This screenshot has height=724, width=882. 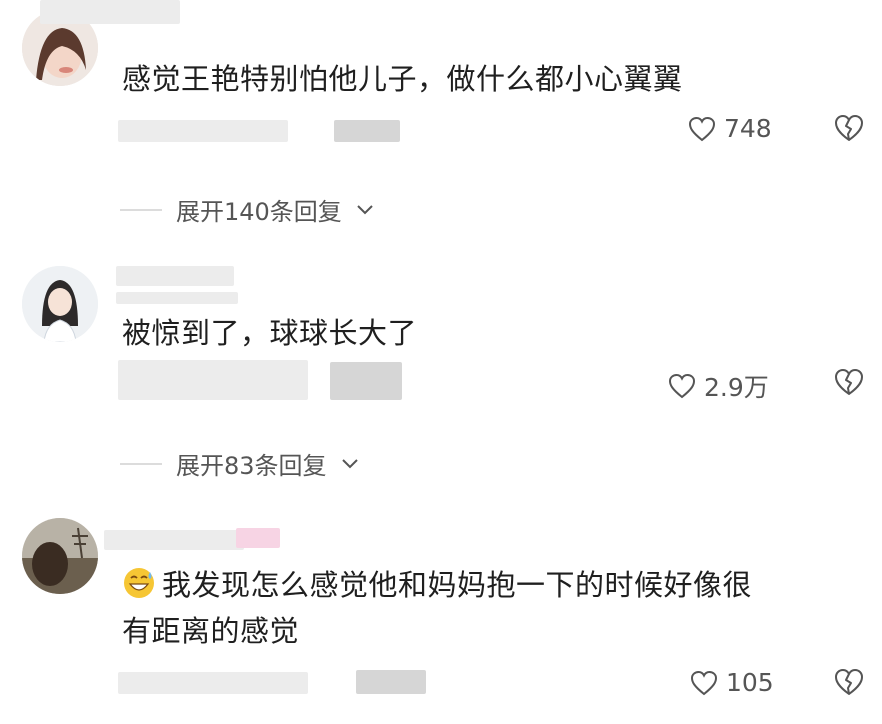 What do you see at coordinates (402, 79) in the screenshot?
I see `comment-text: 感觉王艳特别怕他儿子，做什么都小心翼翼` at bounding box center [402, 79].